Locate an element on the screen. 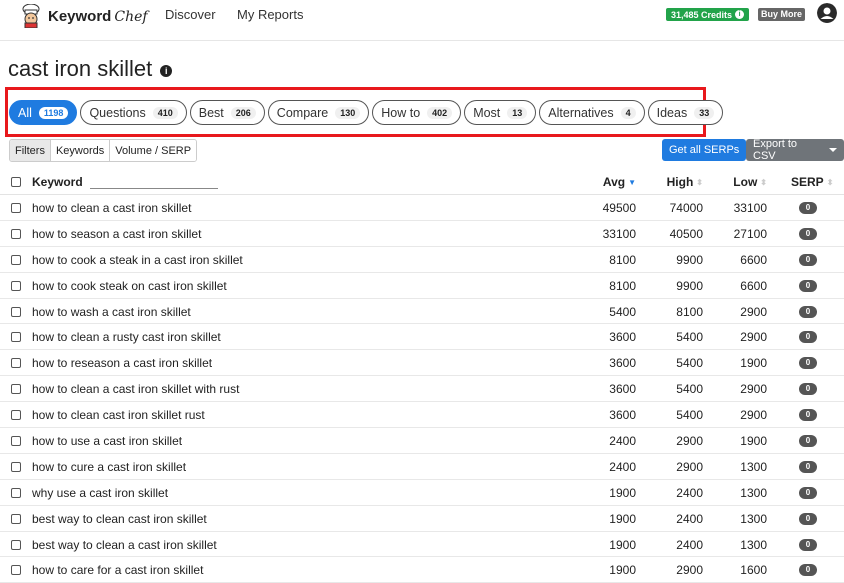 Image resolution: width=844 pixels, height=583 pixels. tab-how-to: How to 402 is located at coordinates (417, 112).